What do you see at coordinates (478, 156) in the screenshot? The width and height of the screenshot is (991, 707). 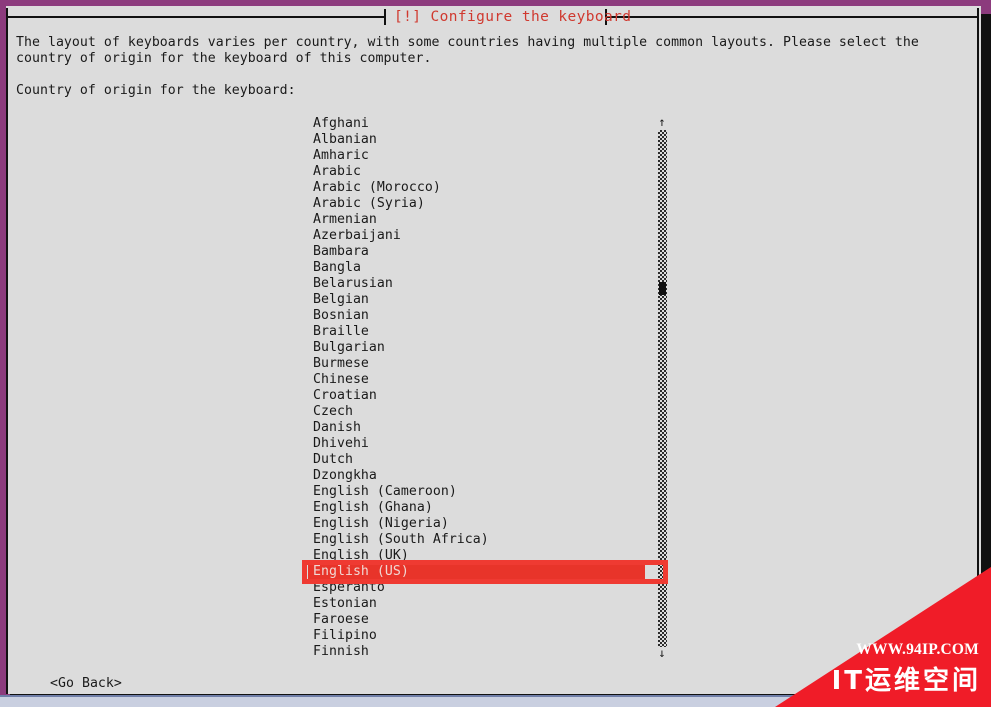 I see `list-item: Amharic` at bounding box center [478, 156].